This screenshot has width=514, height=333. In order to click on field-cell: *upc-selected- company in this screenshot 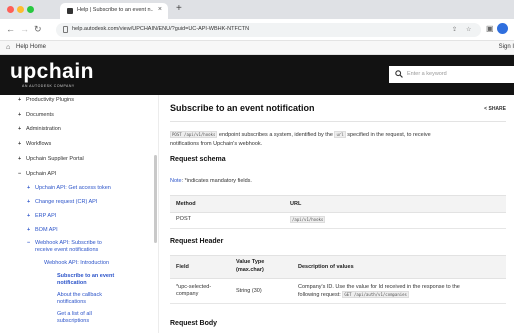, I will do `click(193, 291)`.